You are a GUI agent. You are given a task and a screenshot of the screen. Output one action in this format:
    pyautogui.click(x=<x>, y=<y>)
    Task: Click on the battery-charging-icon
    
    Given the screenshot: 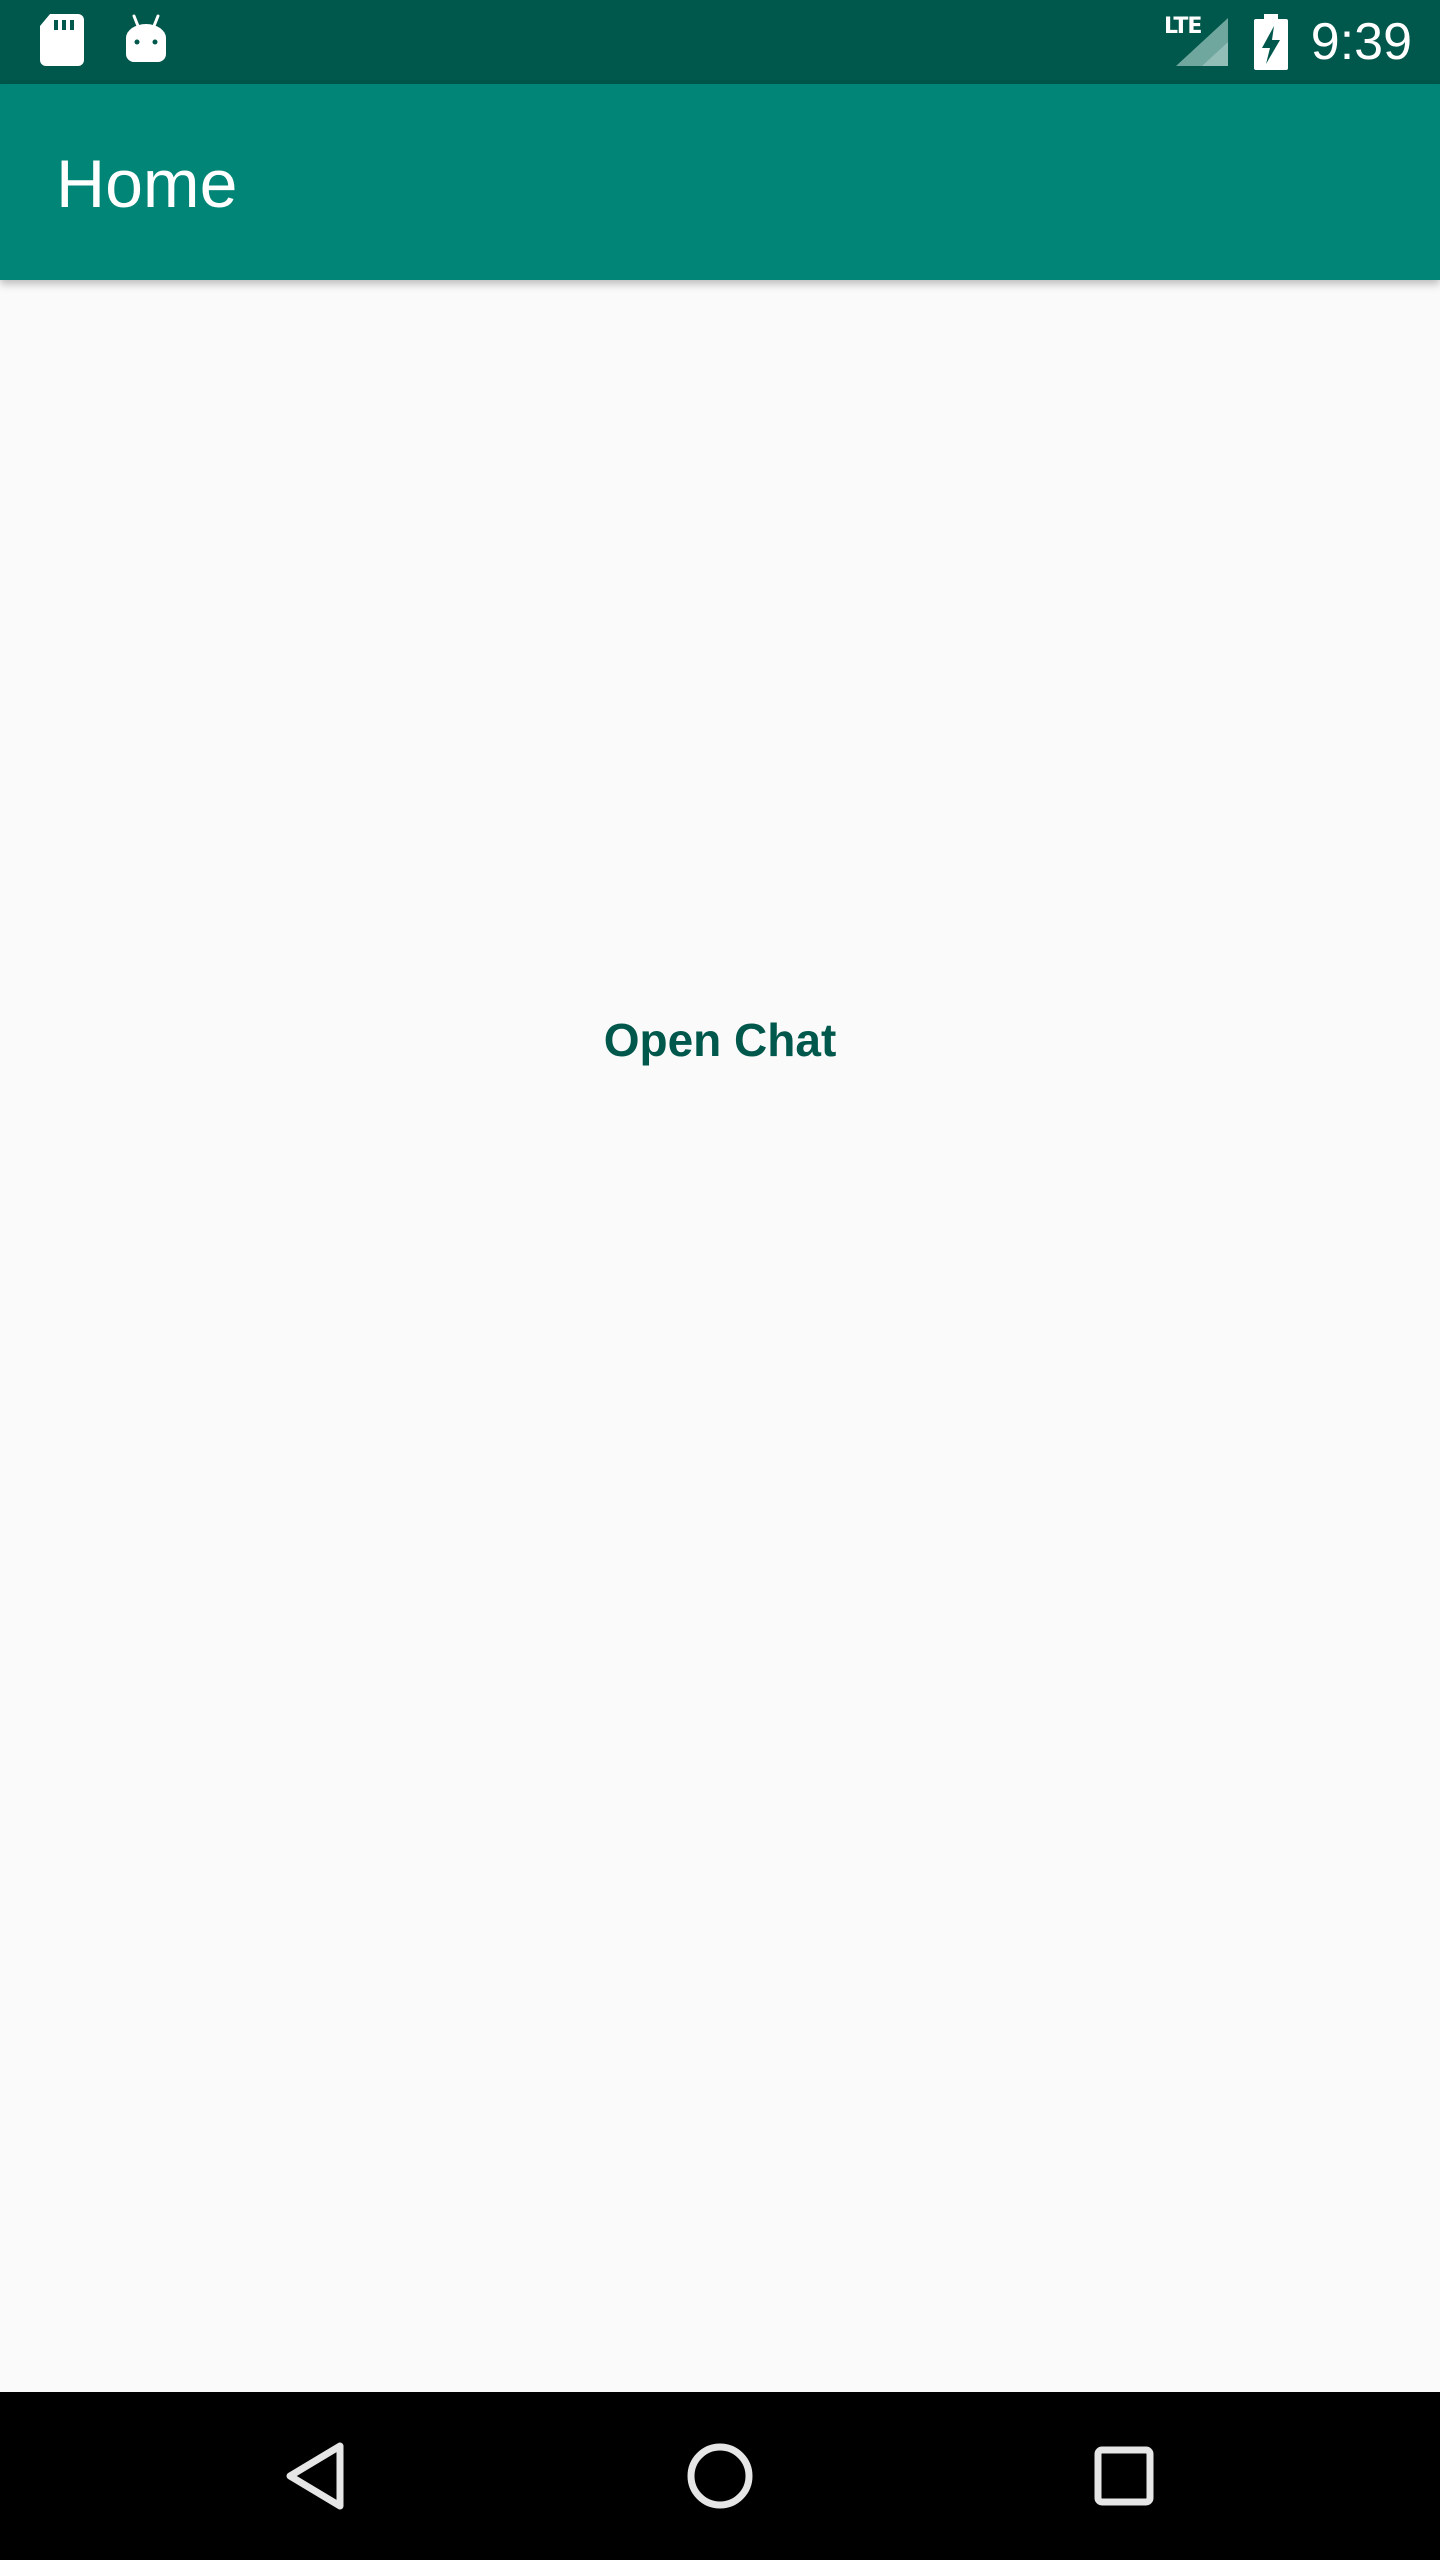 What is the action you would take?
    pyautogui.click(x=1271, y=44)
    